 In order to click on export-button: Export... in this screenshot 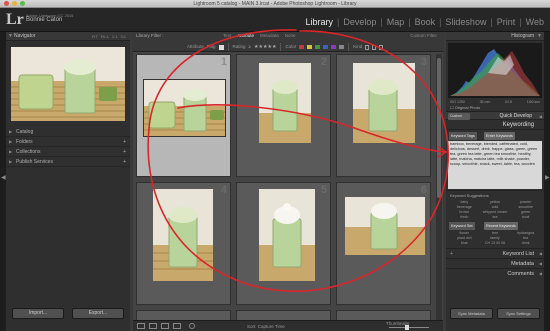, I will do `click(98, 313)`.